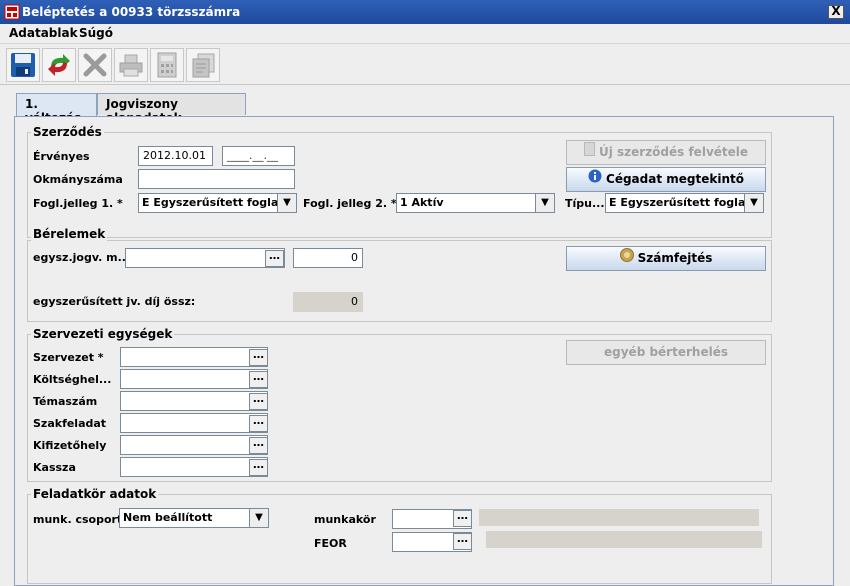 This screenshot has width=850, height=586. I want to click on print-icon, so click(131, 65).